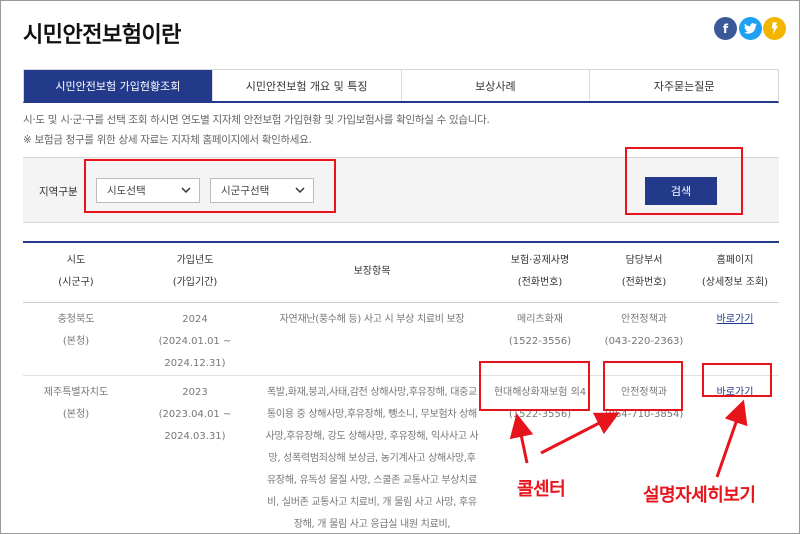 The image size is (800, 534). What do you see at coordinates (401, 190) in the screenshot?
I see `search-panel: 지역구분 시도선택 시군구선택 검색` at bounding box center [401, 190].